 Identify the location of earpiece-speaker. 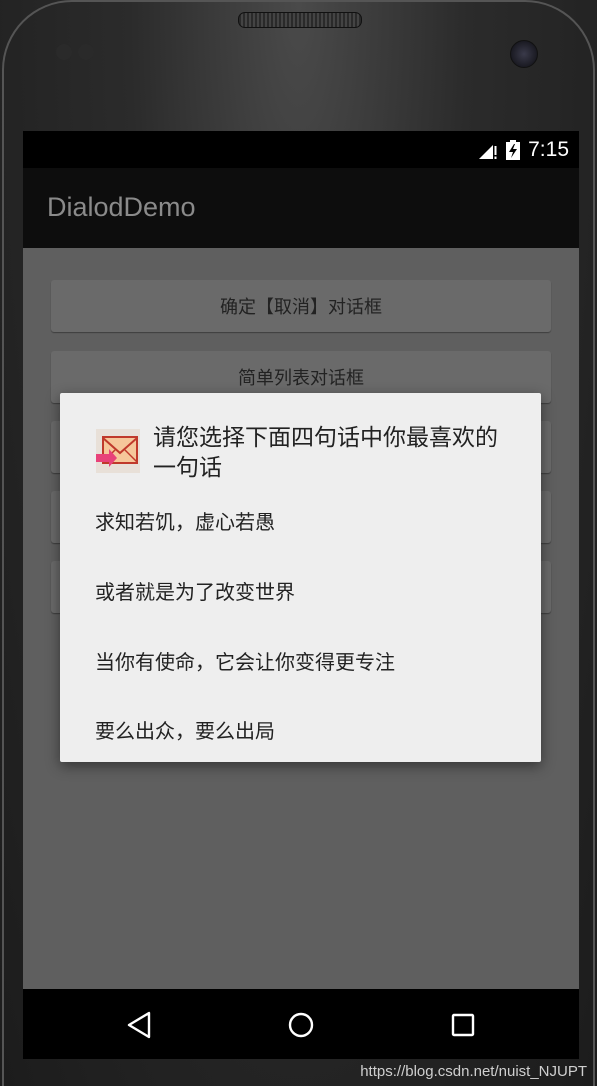
(300, 20).